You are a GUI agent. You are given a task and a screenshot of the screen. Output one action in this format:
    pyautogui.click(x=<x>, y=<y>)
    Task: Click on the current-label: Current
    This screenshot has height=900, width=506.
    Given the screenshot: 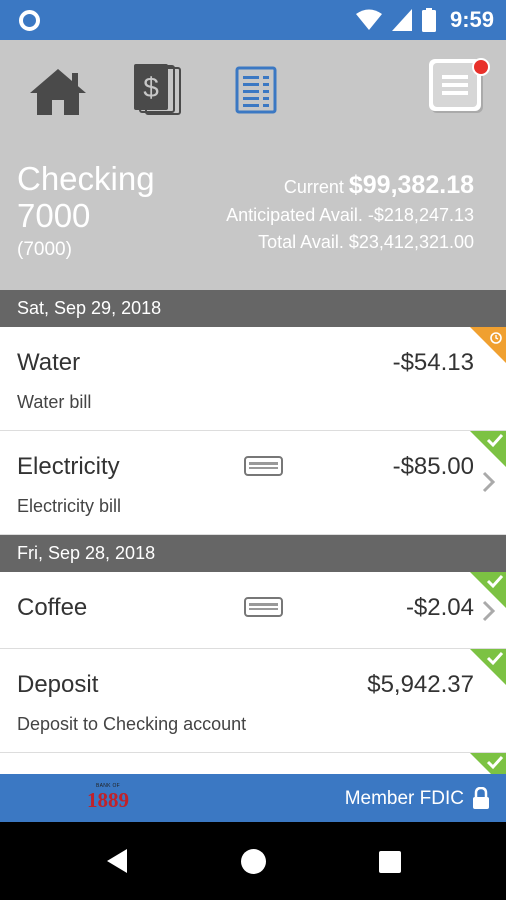 What is the action you would take?
    pyautogui.click(x=313, y=187)
    